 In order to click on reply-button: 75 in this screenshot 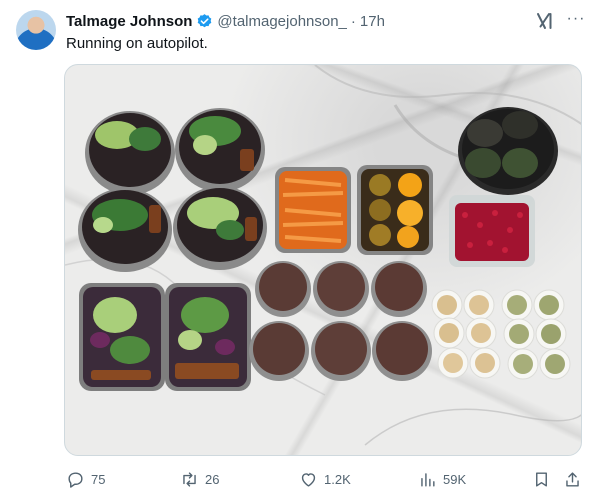, I will do `click(85, 479)`.